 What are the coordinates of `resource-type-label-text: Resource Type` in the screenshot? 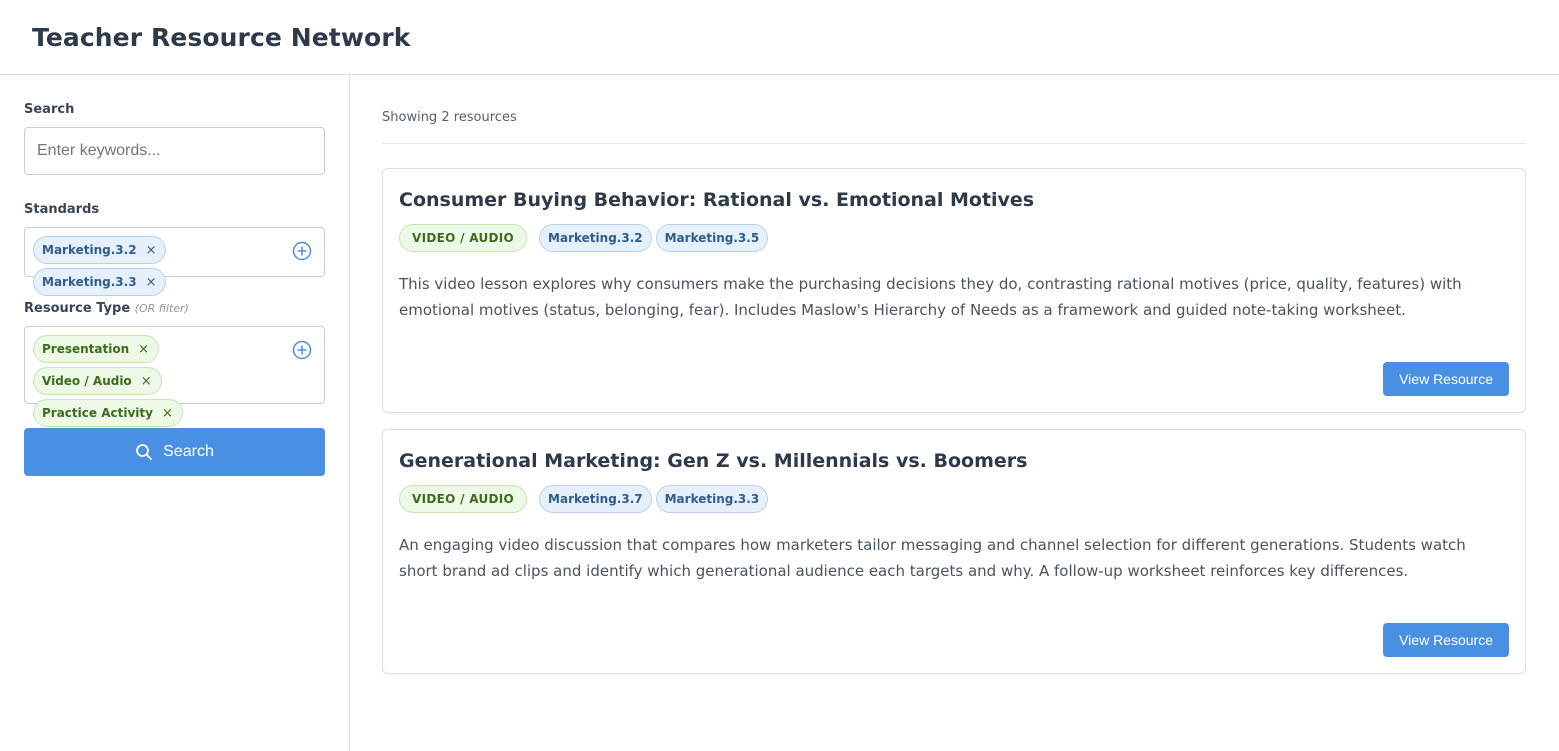 It's located at (77, 308).